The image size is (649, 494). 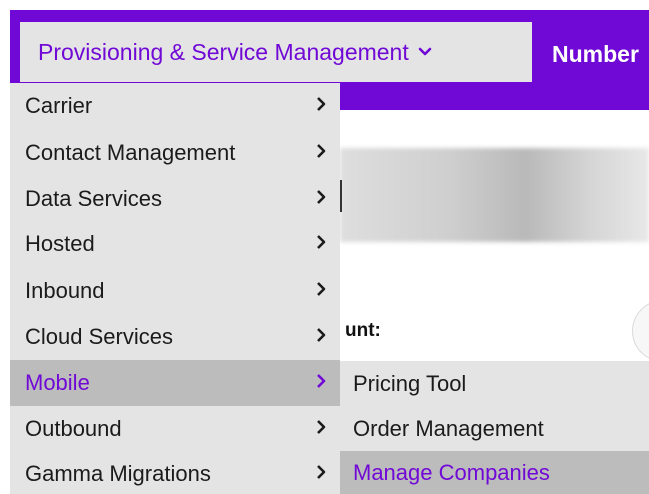 I want to click on menu-item-cloud-services: Cloud Services, so click(x=175, y=337).